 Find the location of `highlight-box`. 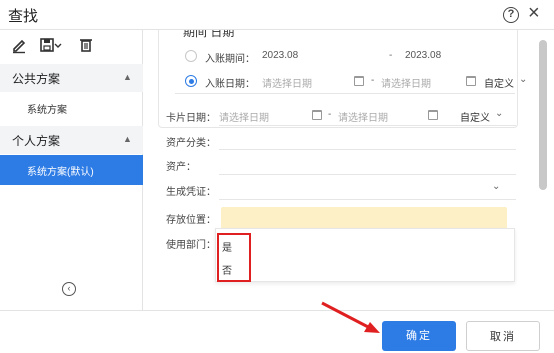

highlight-box is located at coordinates (234, 257).